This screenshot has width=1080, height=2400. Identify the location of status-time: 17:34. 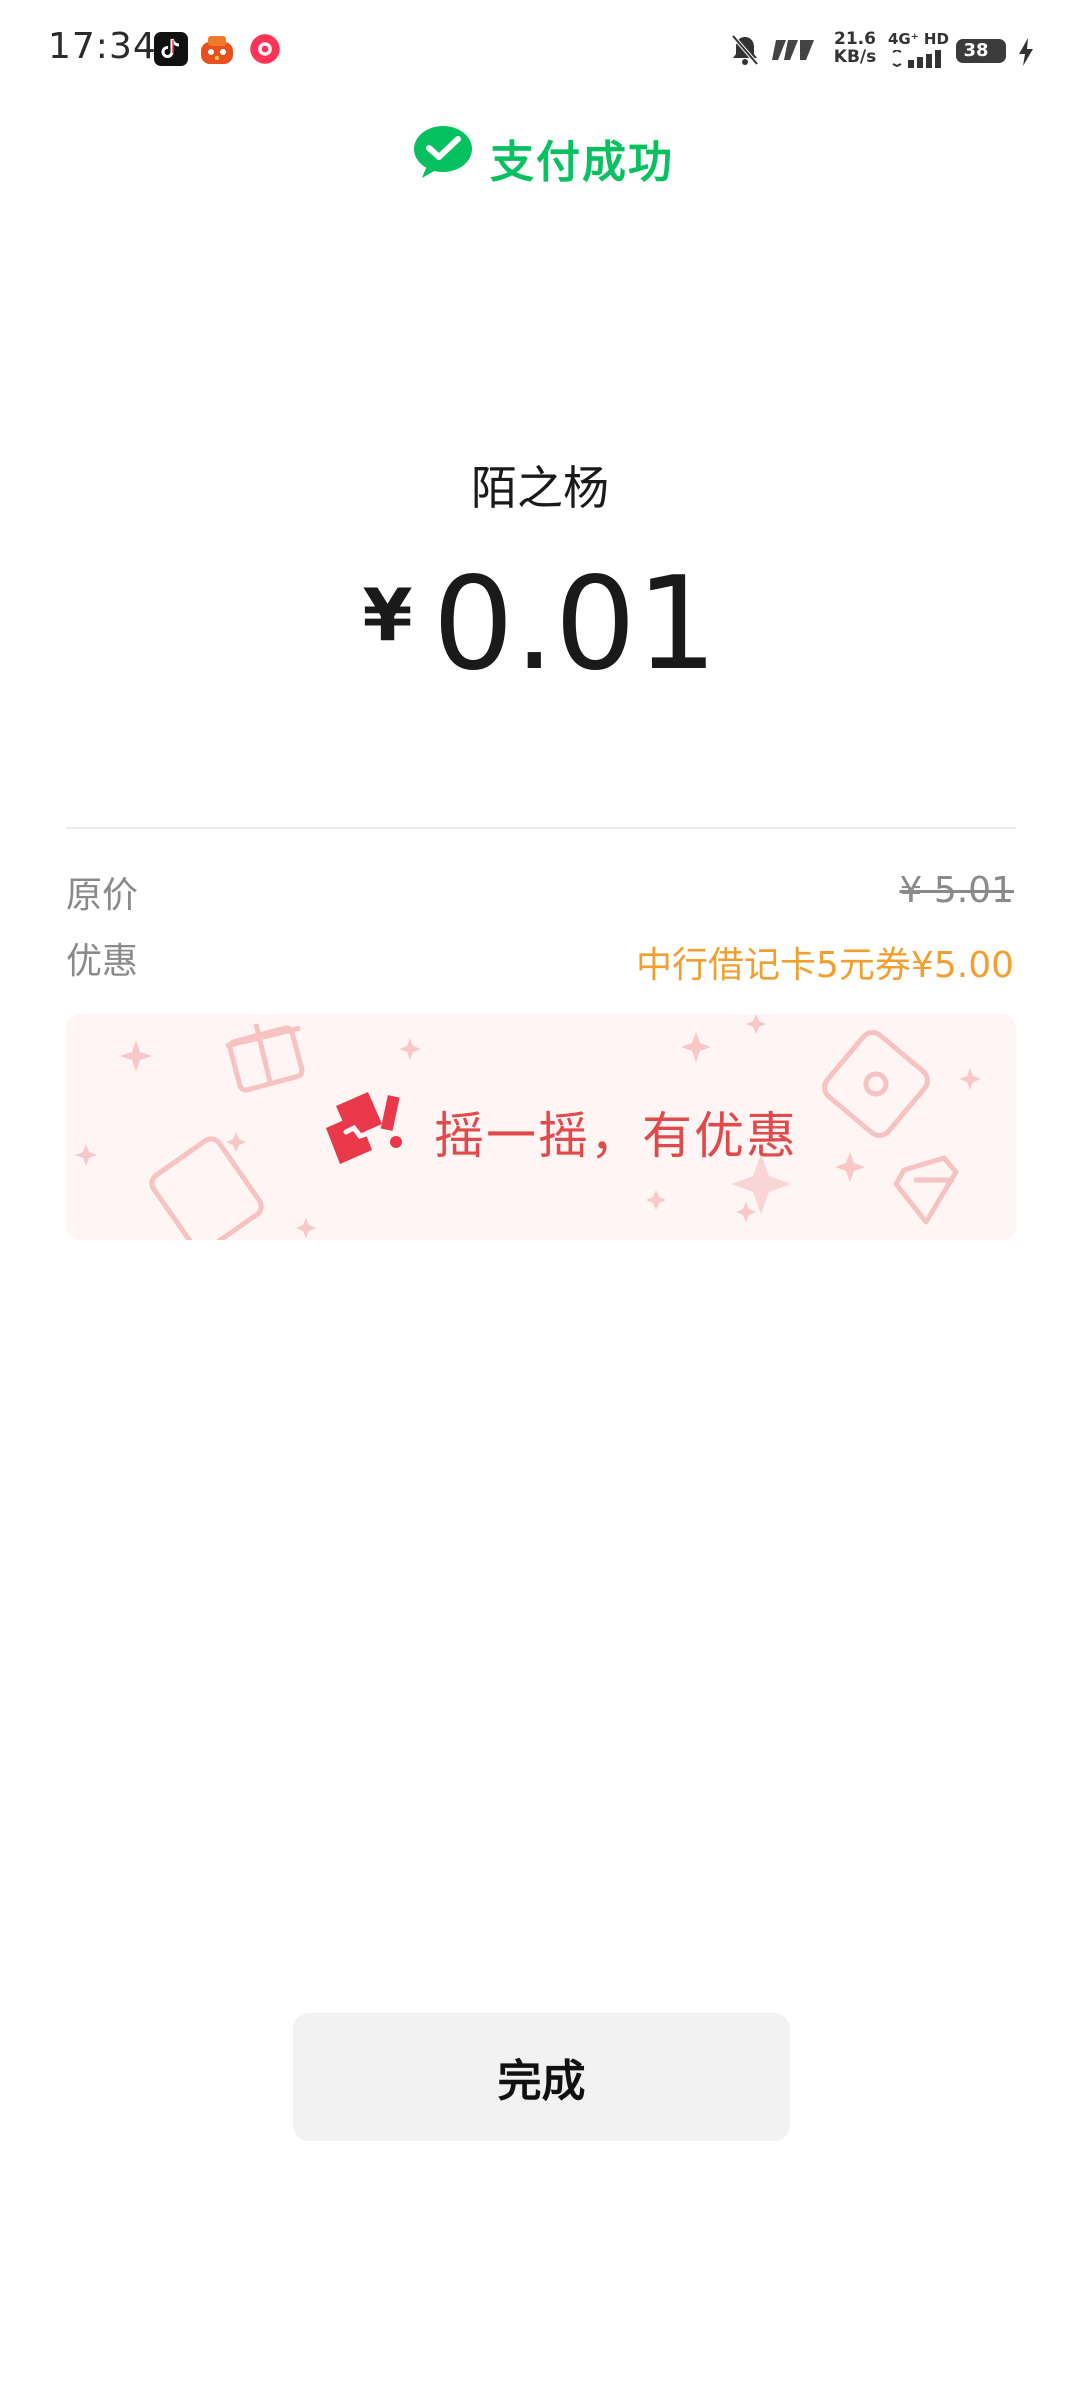
(102, 46).